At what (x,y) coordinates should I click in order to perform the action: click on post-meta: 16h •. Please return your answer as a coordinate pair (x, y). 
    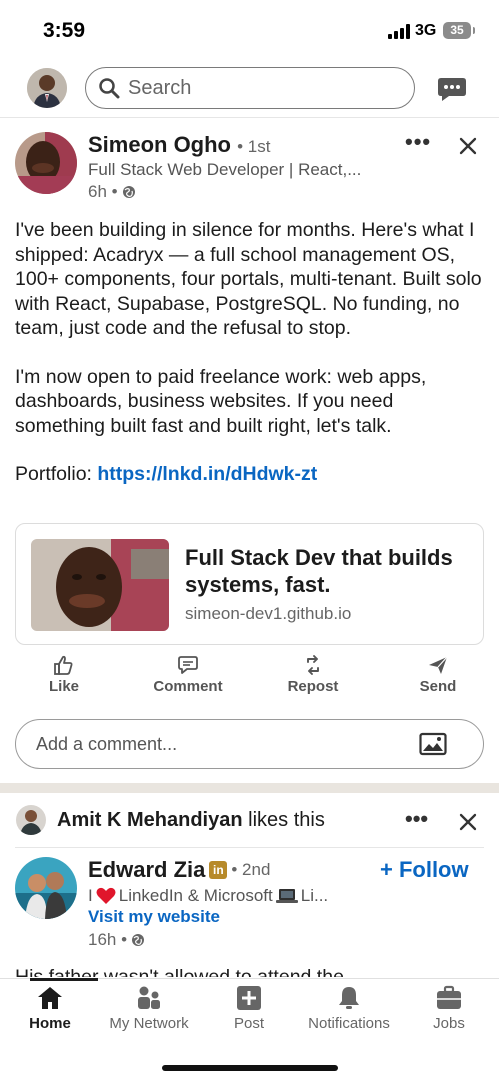
    Looking at the image, I should click on (116, 940).